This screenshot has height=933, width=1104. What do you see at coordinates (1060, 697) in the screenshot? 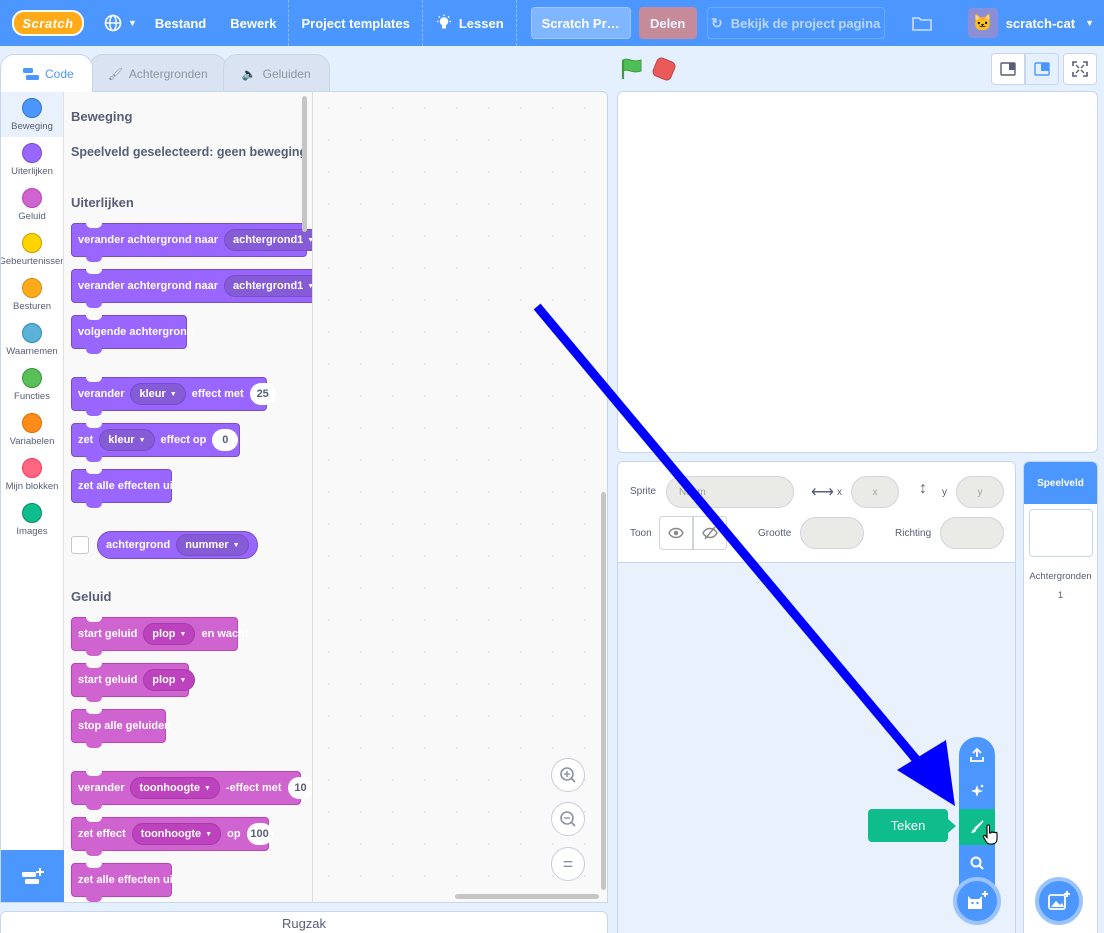
I see `stage-selector: Speelveld Achtergronden 1` at bounding box center [1060, 697].